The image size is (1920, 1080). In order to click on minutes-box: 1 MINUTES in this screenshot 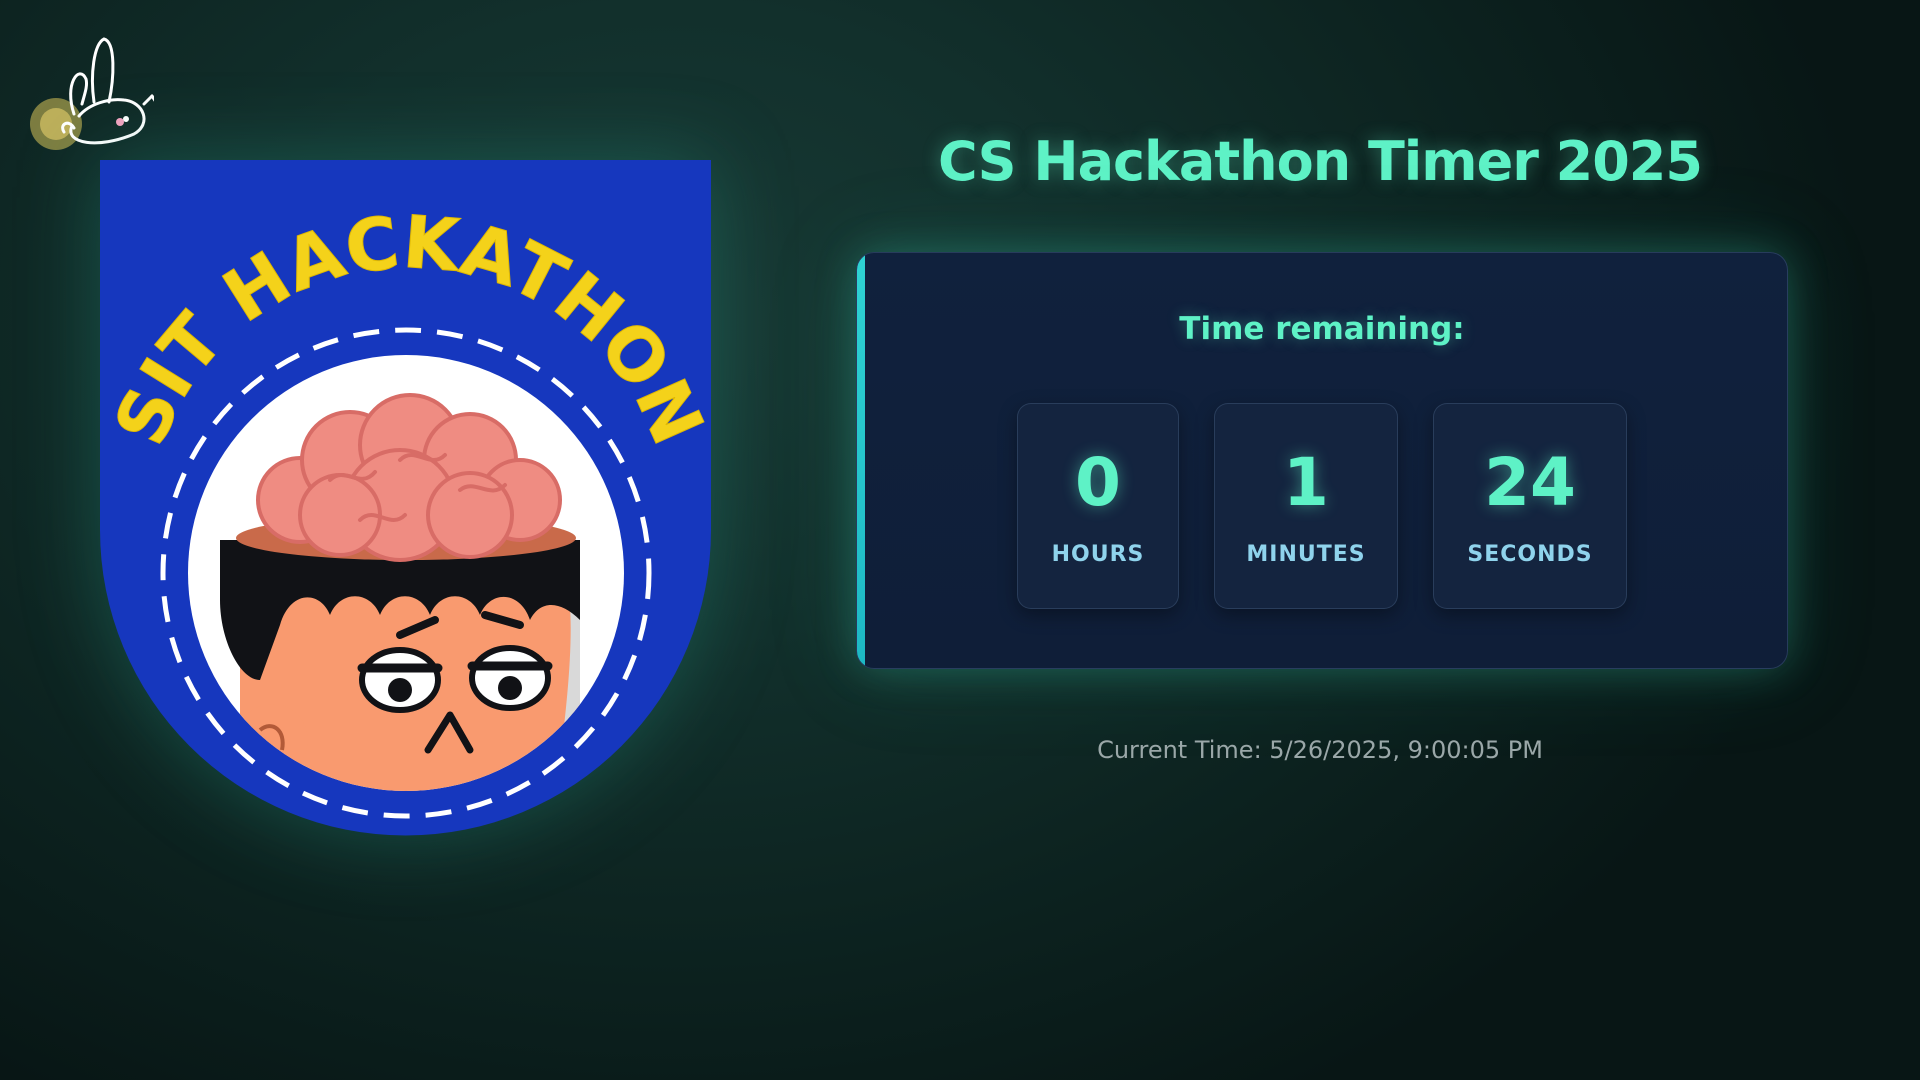, I will do `click(1306, 506)`.